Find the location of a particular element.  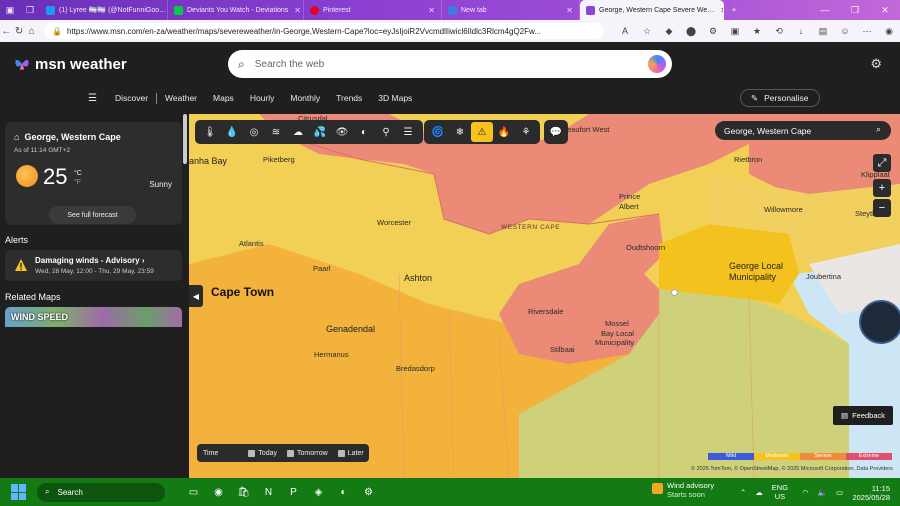

search-icon: ⌕ is located at coordinates (241, 63).